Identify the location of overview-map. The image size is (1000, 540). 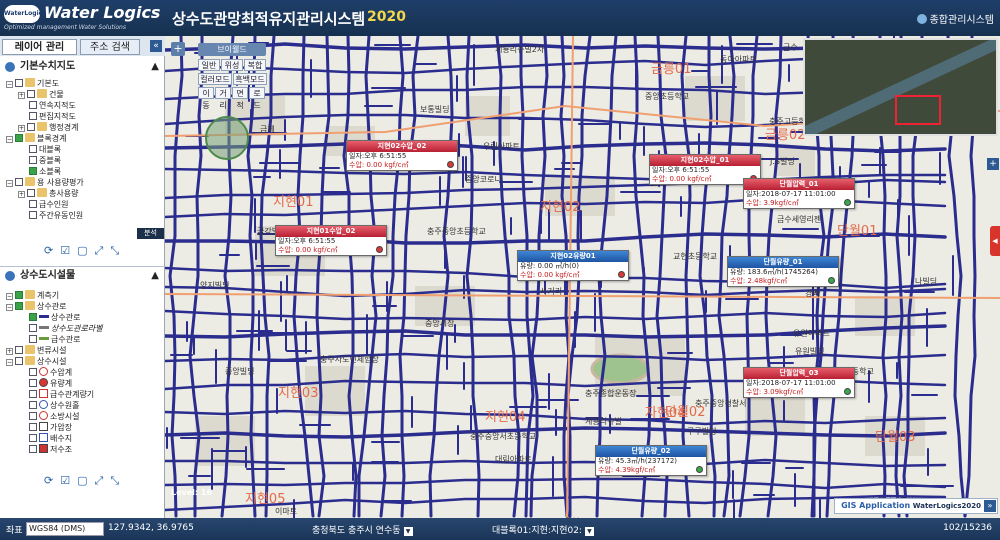
(900, 87).